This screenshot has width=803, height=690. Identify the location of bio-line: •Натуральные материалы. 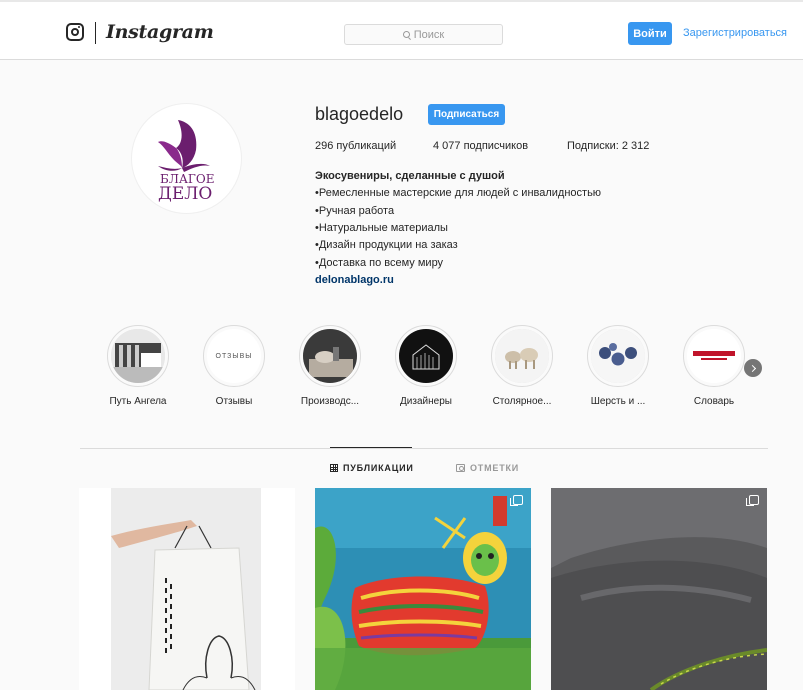
(381, 228).